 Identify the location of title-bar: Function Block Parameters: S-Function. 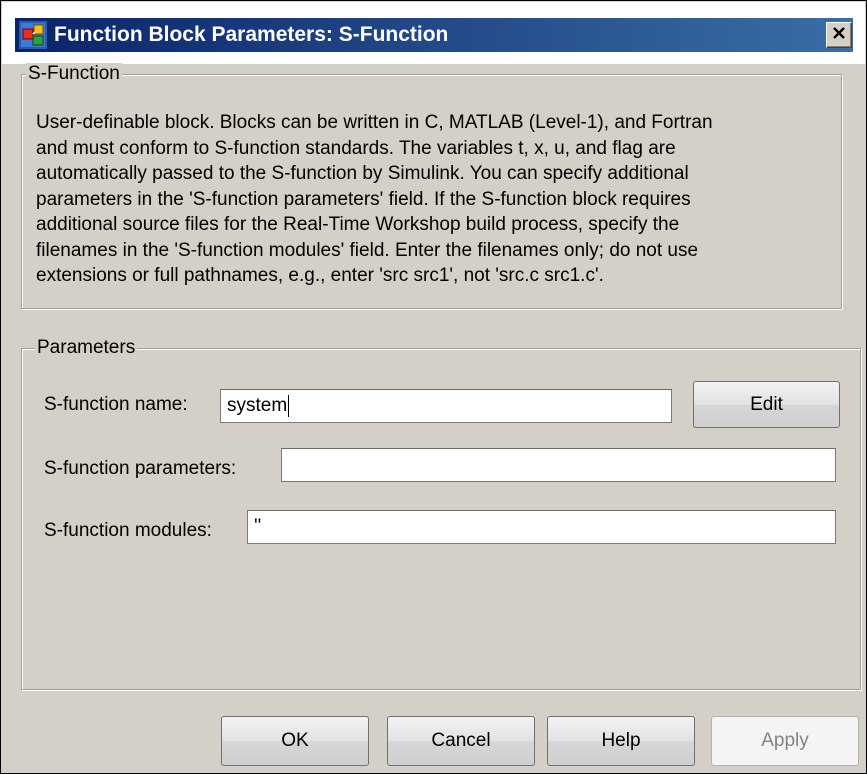
(433, 33).